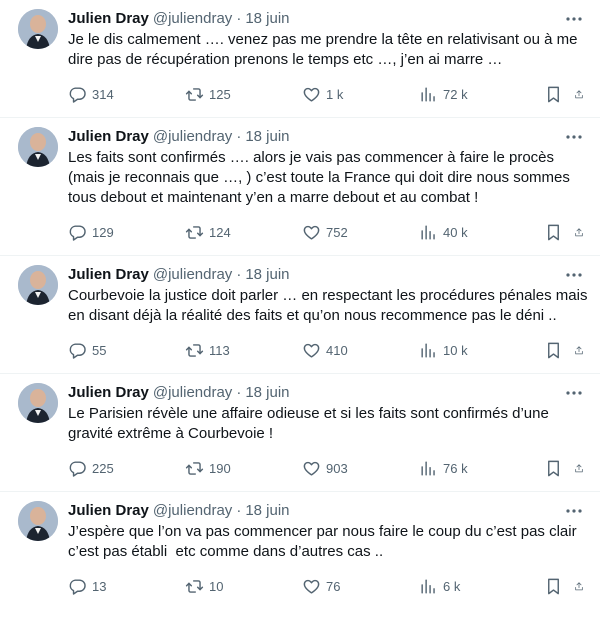 This screenshot has height=634, width=600. I want to click on like-count: 76, so click(333, 586).